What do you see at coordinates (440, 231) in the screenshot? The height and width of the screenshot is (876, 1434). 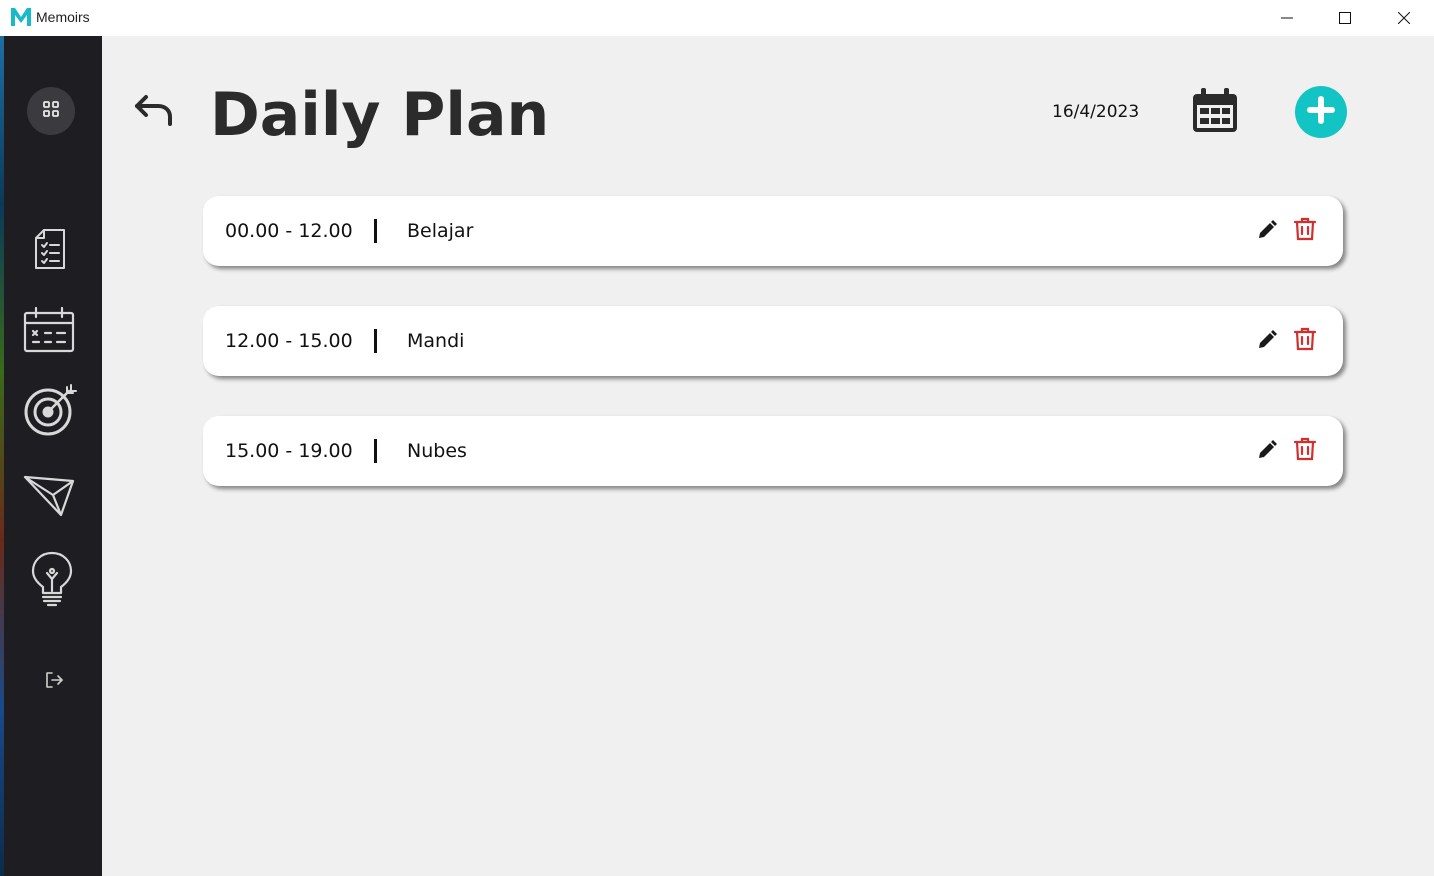 I see `plan-name: Belajar` at bounding box center [440, 231].